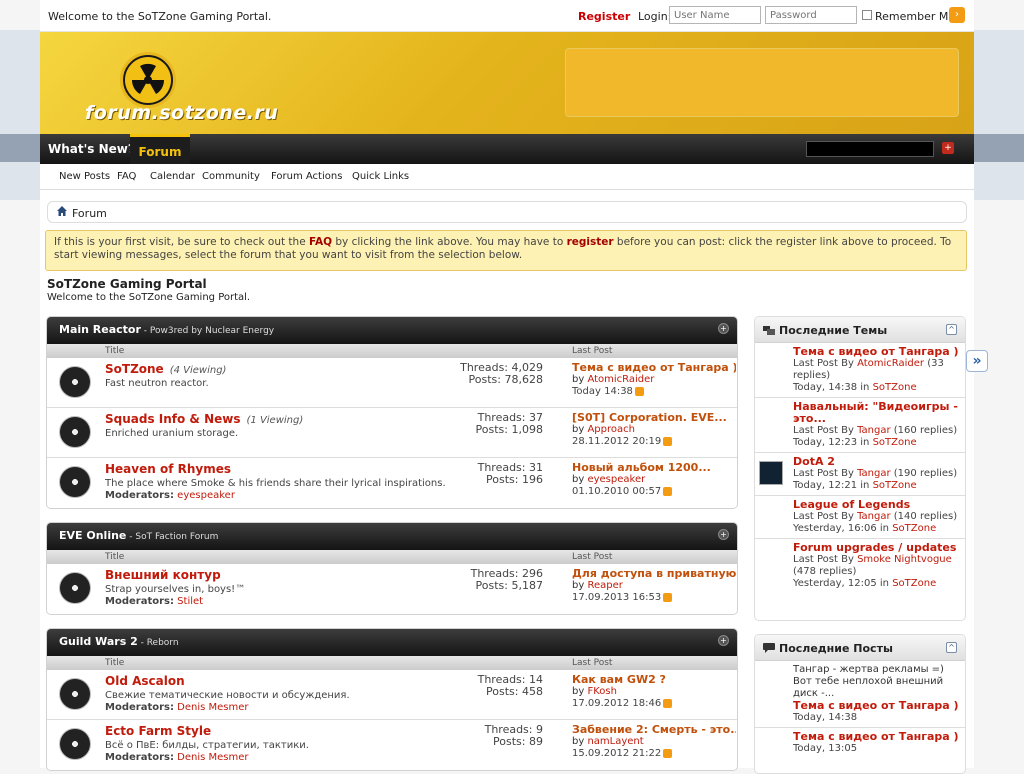 The image size is (1024, 774). Describe the element at coordinates (868, 369) in the screenshot. I see `latest-thread-meta: Last Post By AtomicRaider (33 replies)` at that location.